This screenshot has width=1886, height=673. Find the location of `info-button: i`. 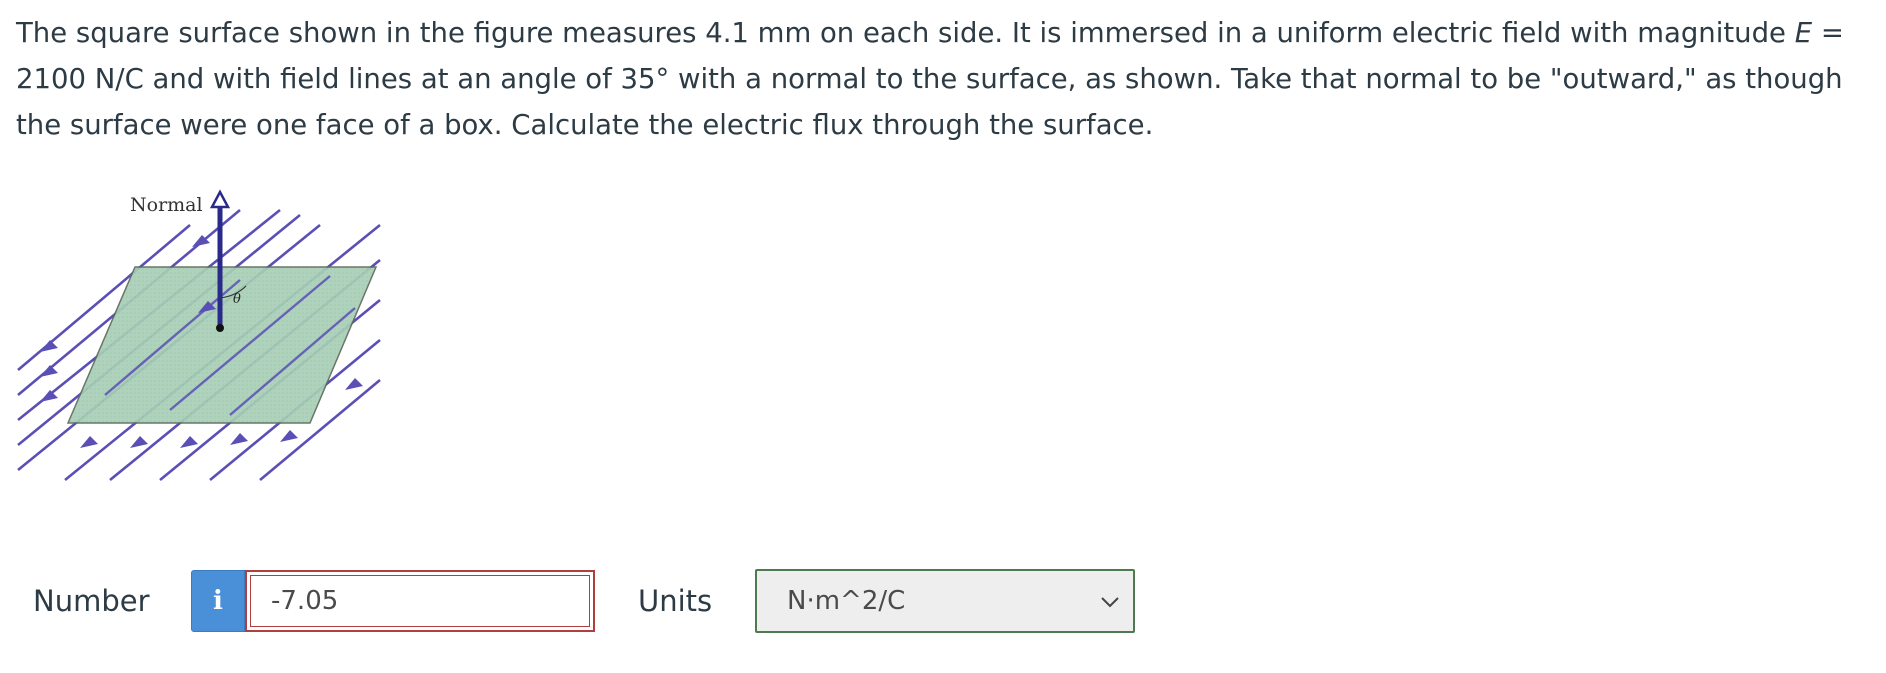

info-button: i is located at coordinates (218, 601).